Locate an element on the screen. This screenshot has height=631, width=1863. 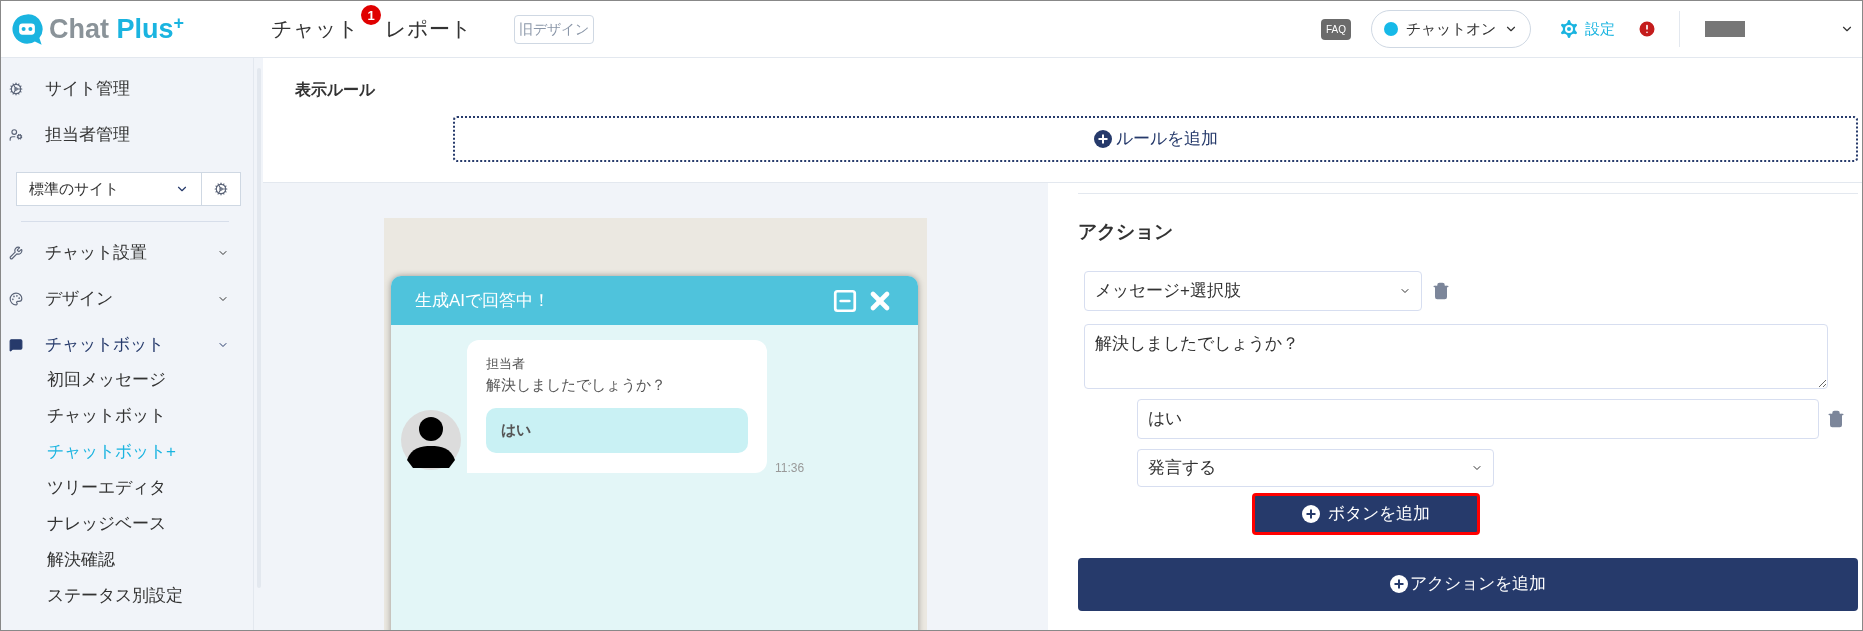
sidebar-subitem: ステータス別設定 is located at coordinates (125, 596).